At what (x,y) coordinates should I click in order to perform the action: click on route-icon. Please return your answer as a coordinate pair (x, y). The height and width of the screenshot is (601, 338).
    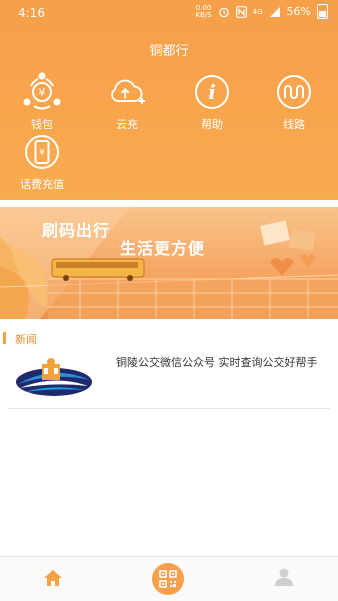
    Looking at the image, I should click on (294, 92).